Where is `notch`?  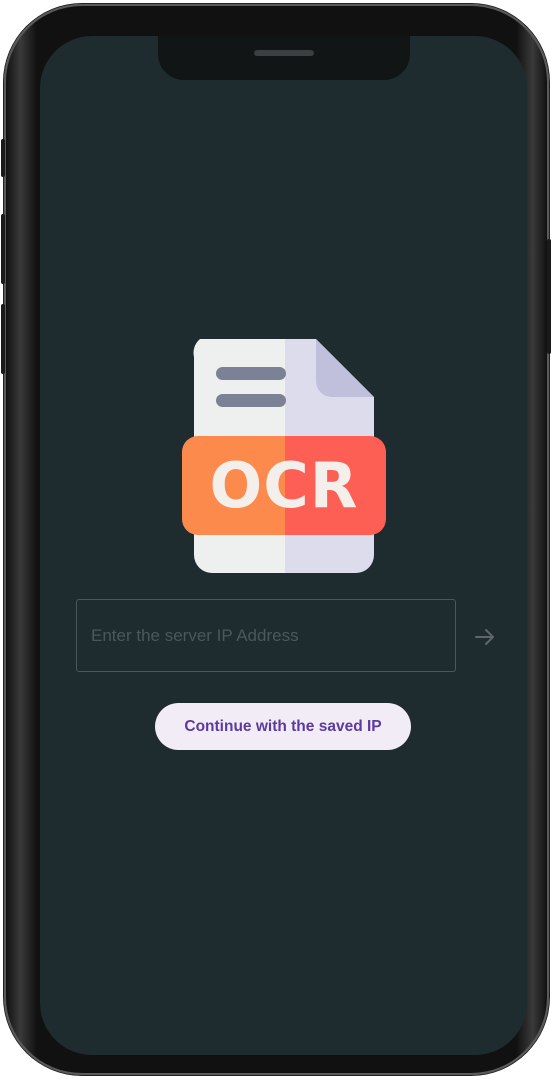 notch is located at coordinates (284, 58).